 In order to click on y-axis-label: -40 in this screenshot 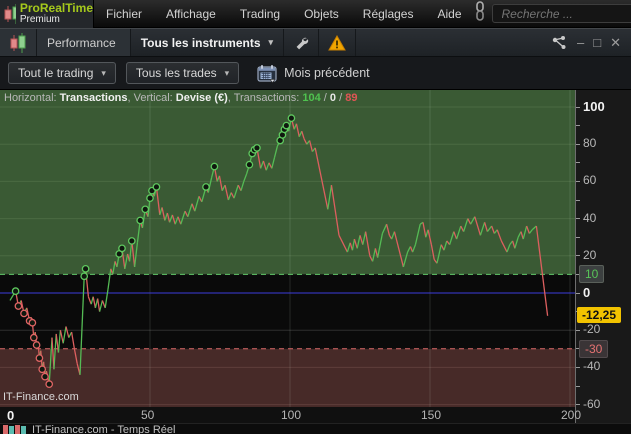, I will do `click(592, 366)`.